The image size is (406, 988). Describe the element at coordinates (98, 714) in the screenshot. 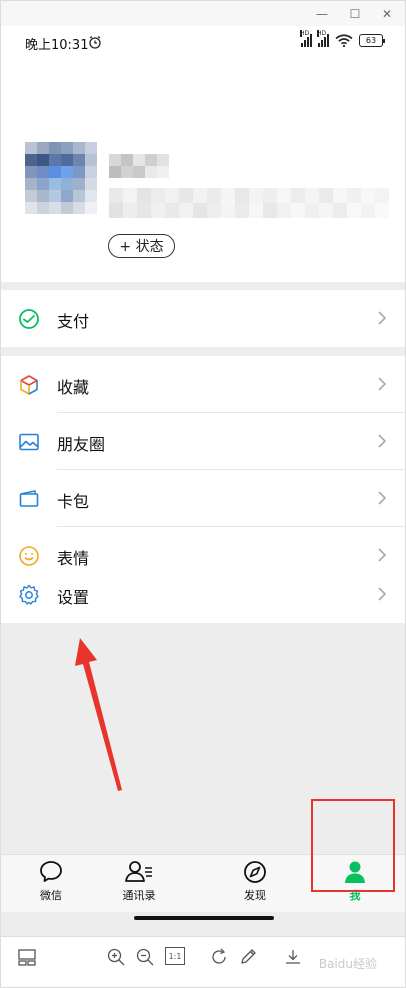

I see `annotation-arrow` at that location.